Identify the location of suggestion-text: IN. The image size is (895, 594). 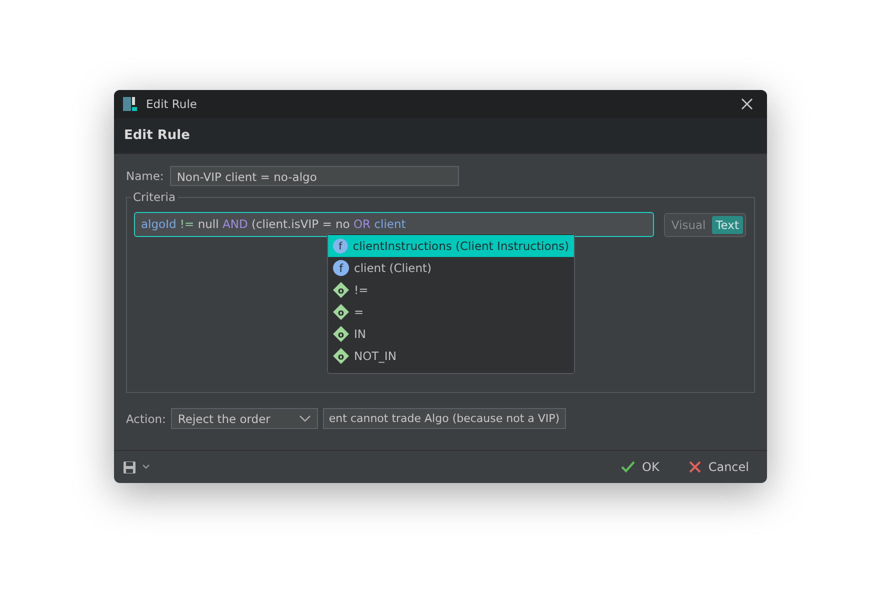
(360, 334).